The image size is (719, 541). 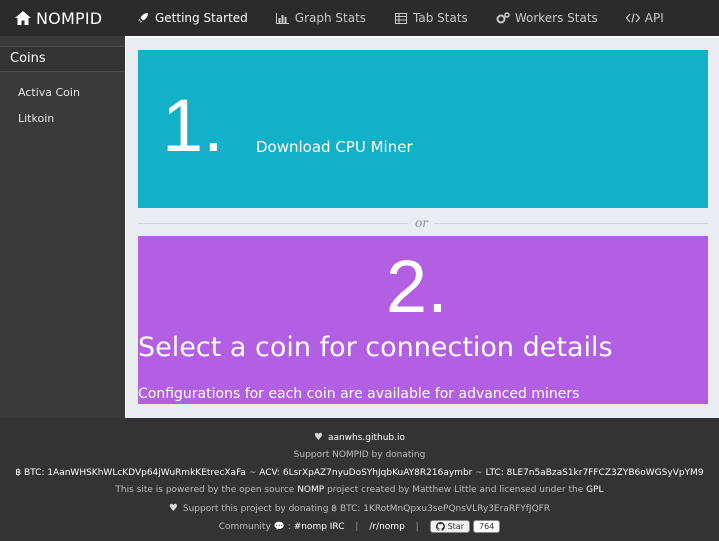 I want to click on step-1-number: 1., so click(x=193, y=125).